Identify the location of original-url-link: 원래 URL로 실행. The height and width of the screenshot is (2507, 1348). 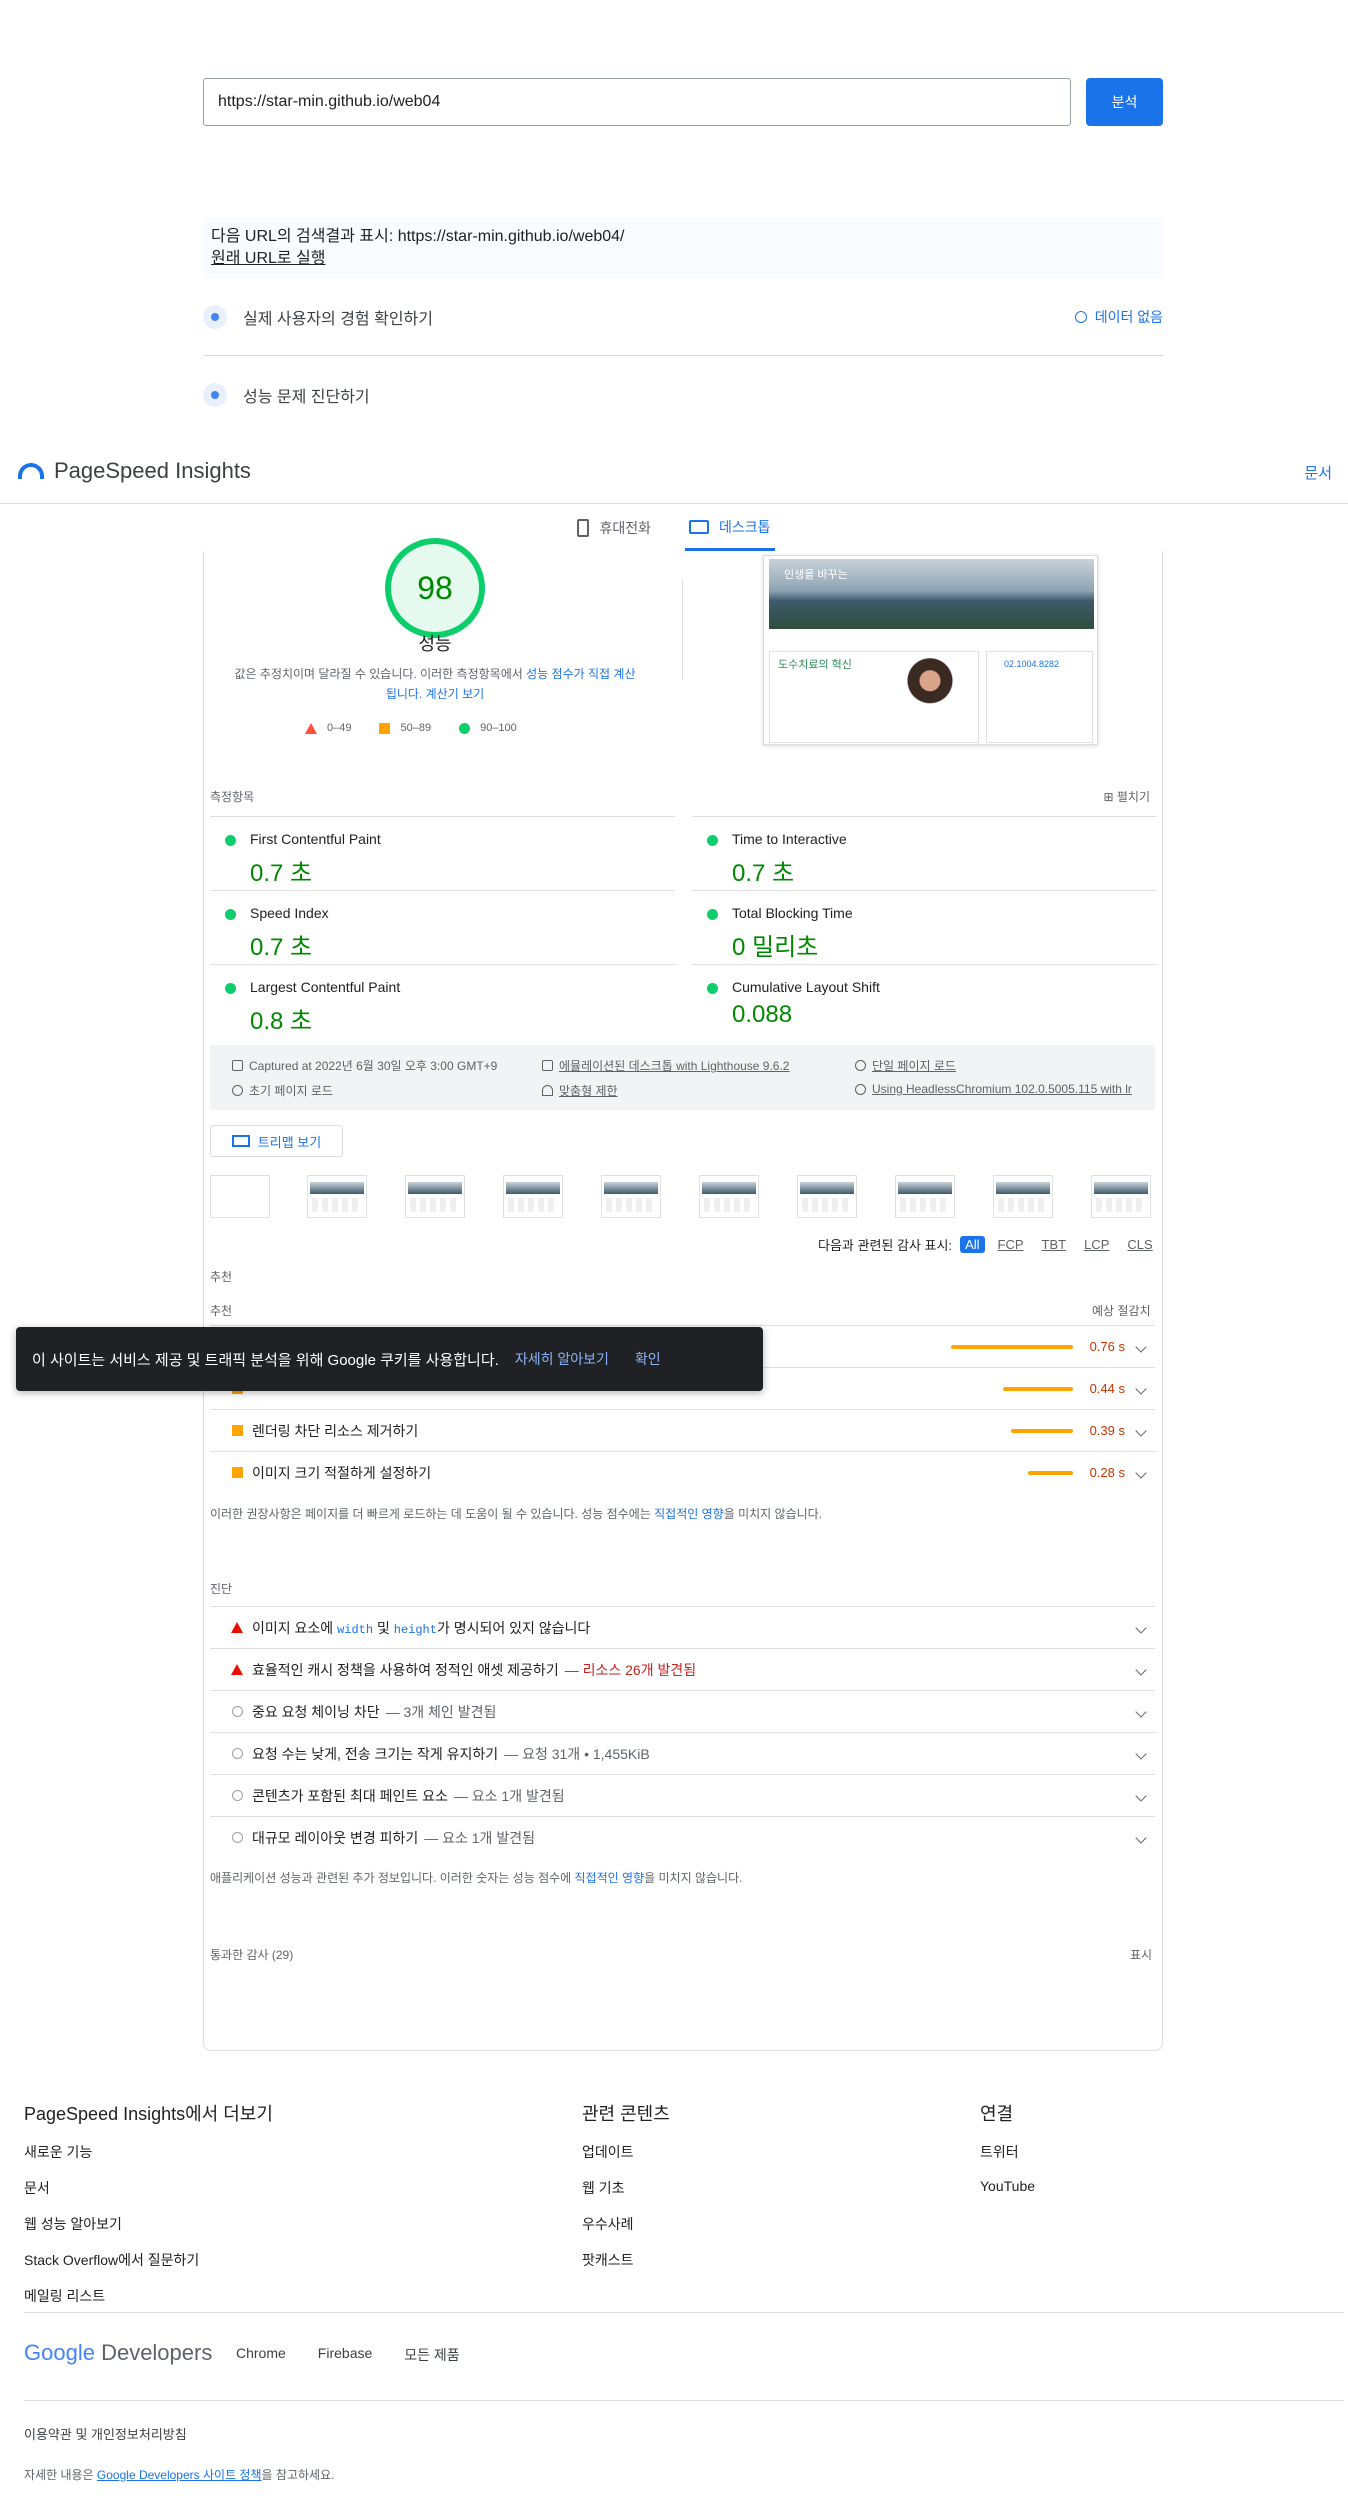
(683, 259).